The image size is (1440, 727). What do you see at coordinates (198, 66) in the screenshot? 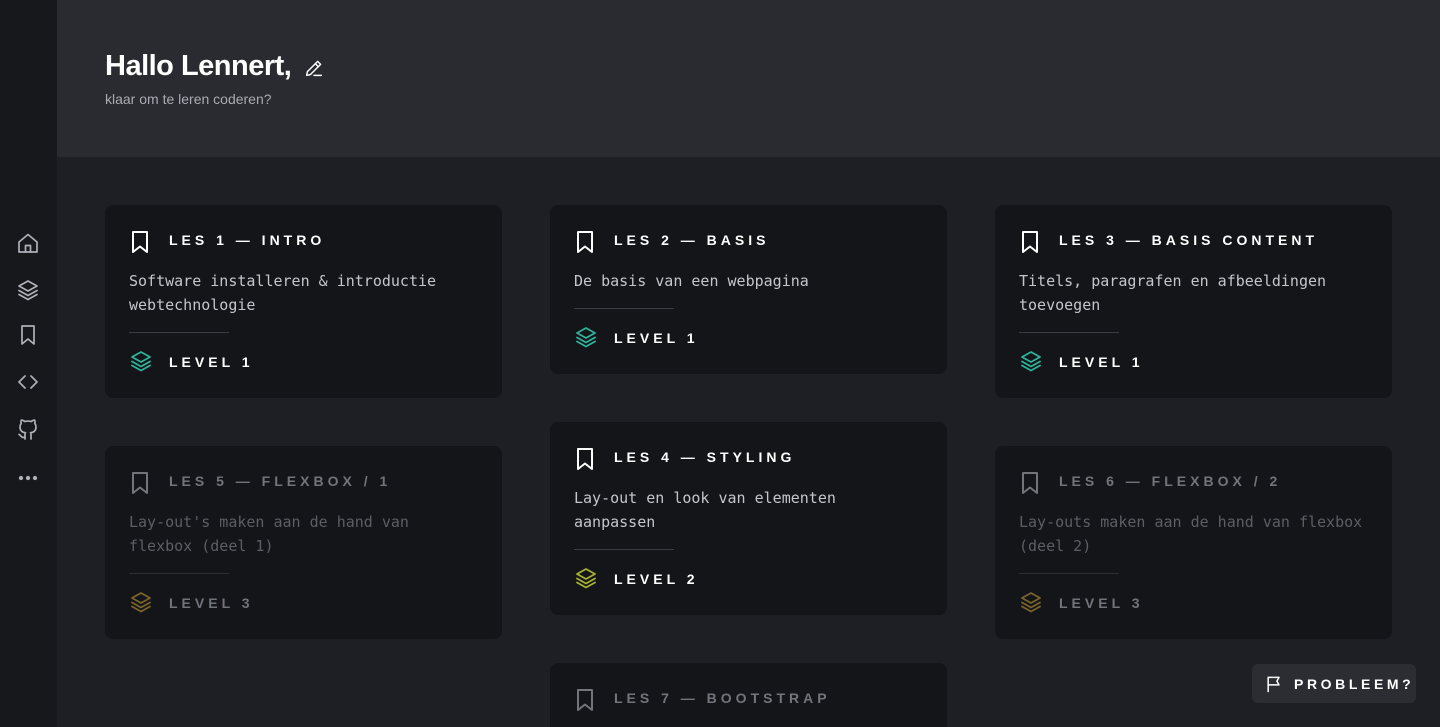
I see `page-title: Hallo Lennert,` at bounding box center [198, 66].